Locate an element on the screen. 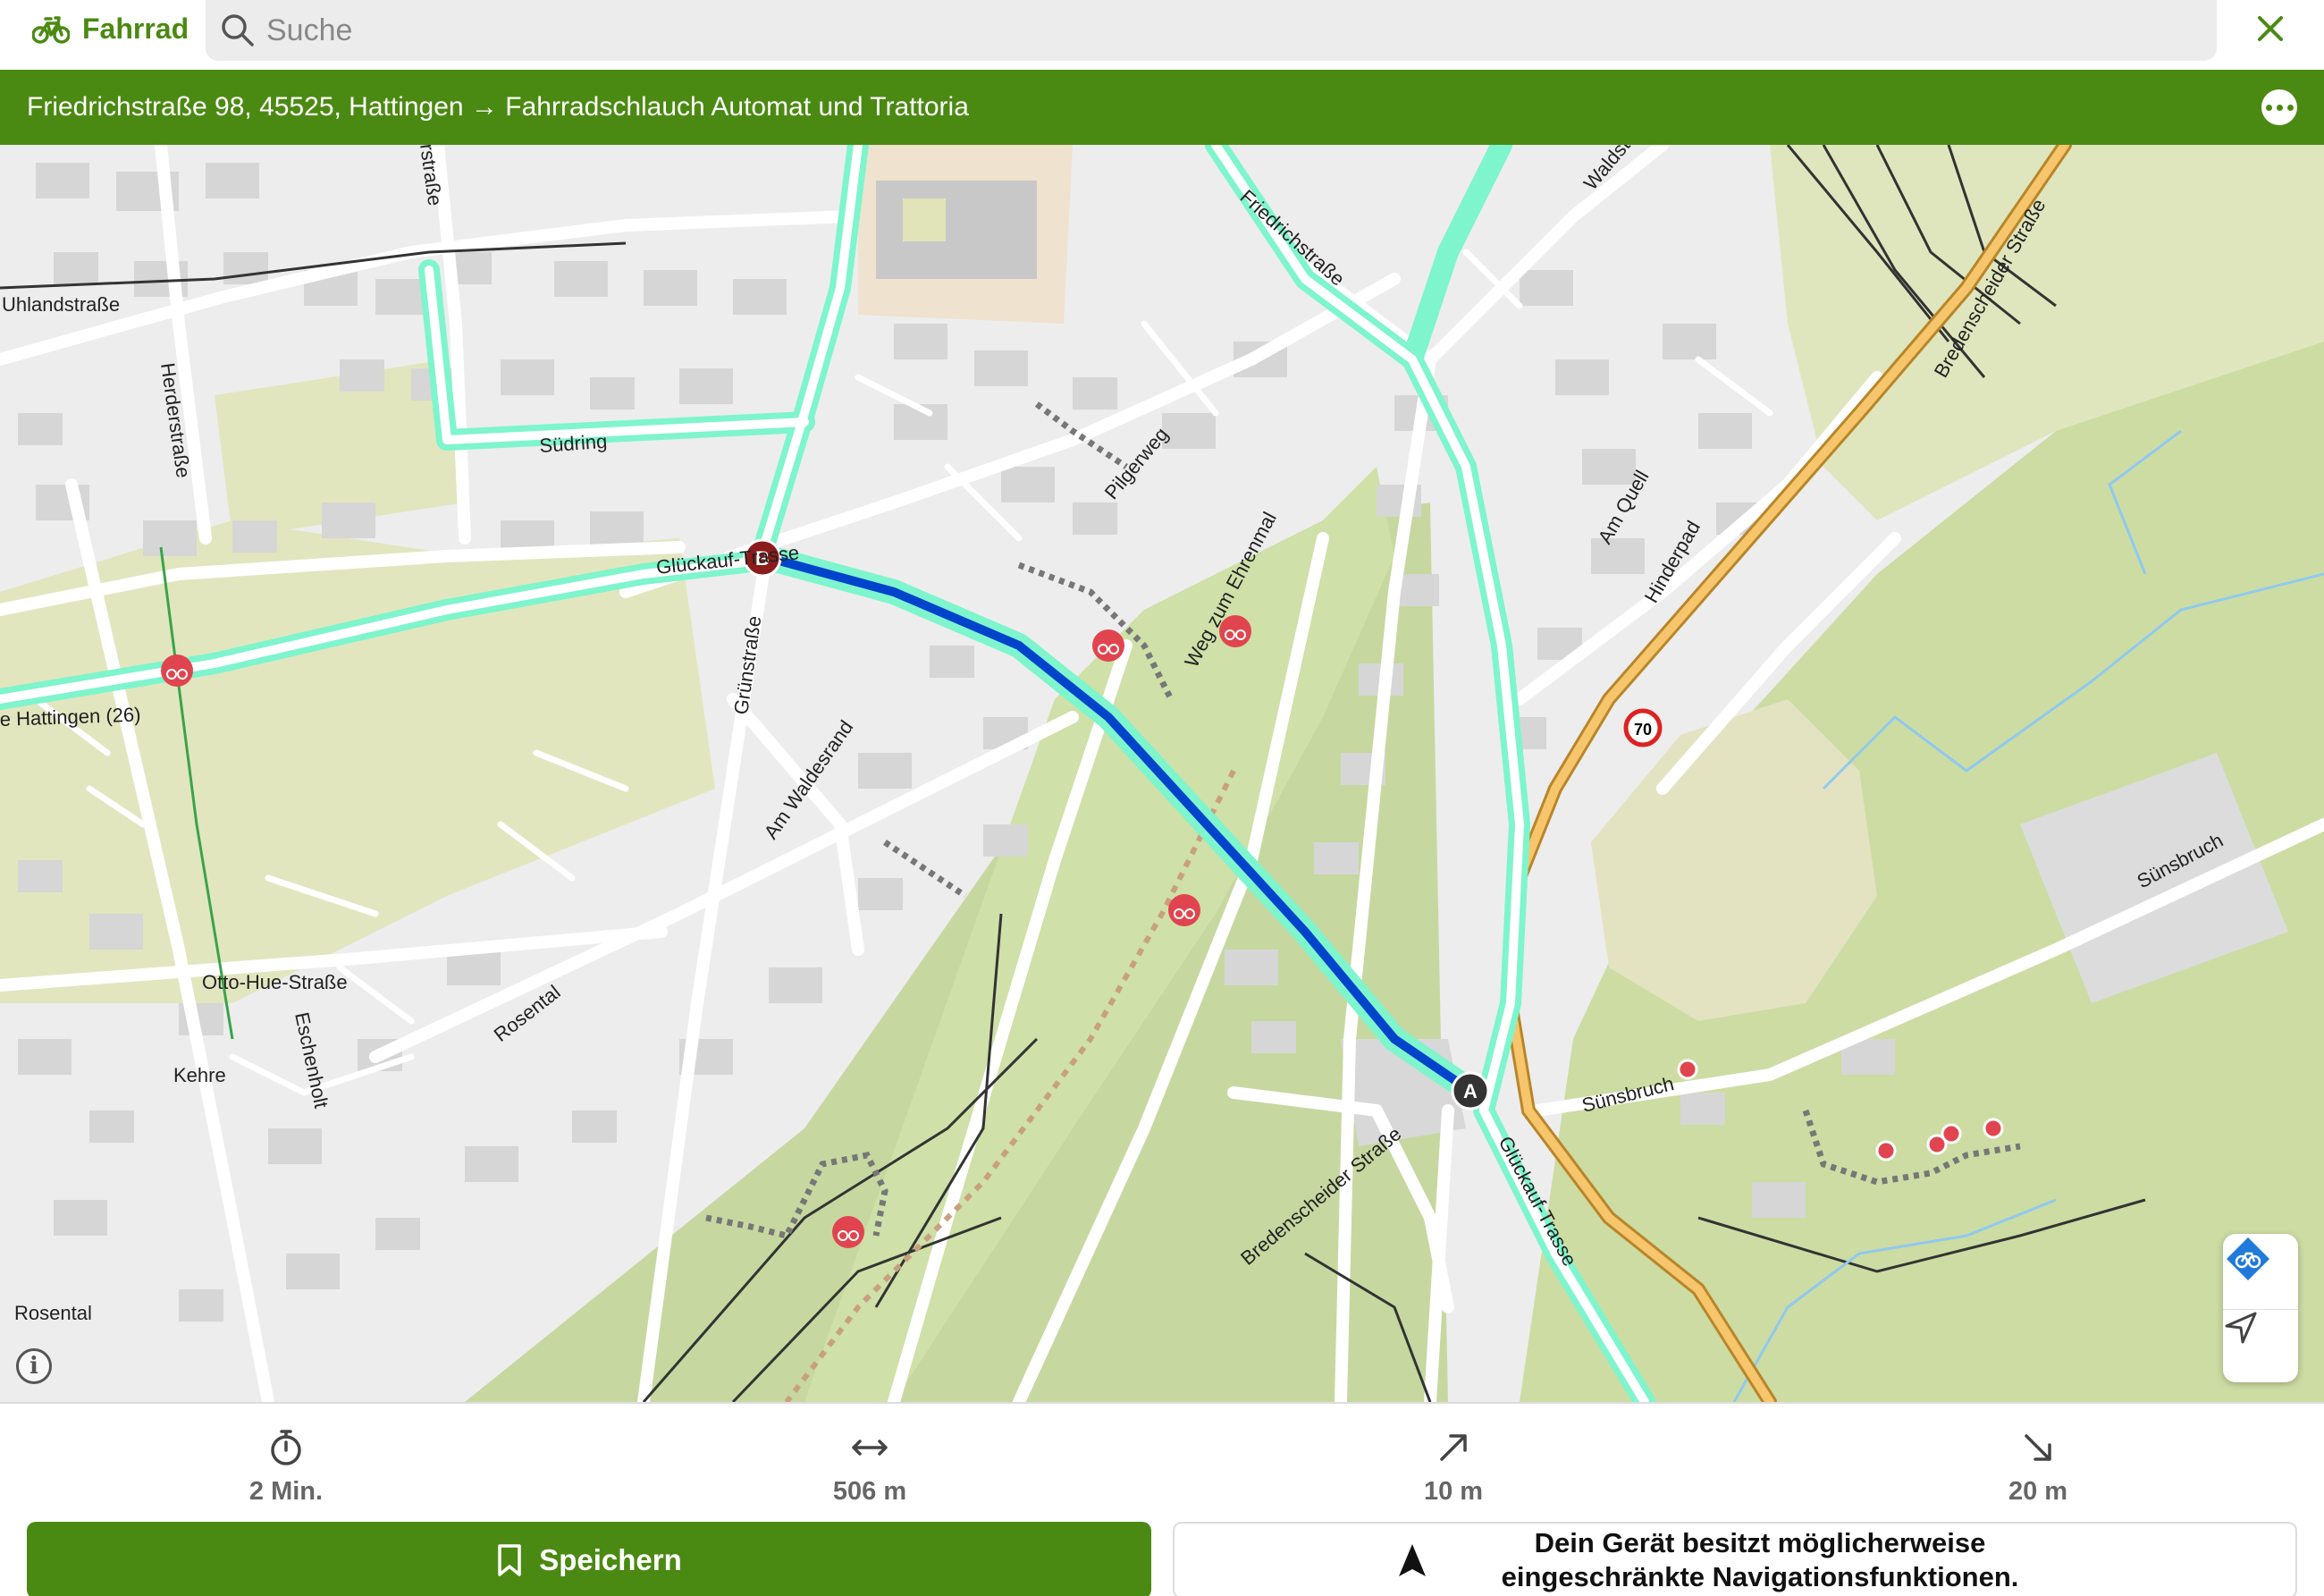  street-label: Rosental is located at coordinates (53, 1313).